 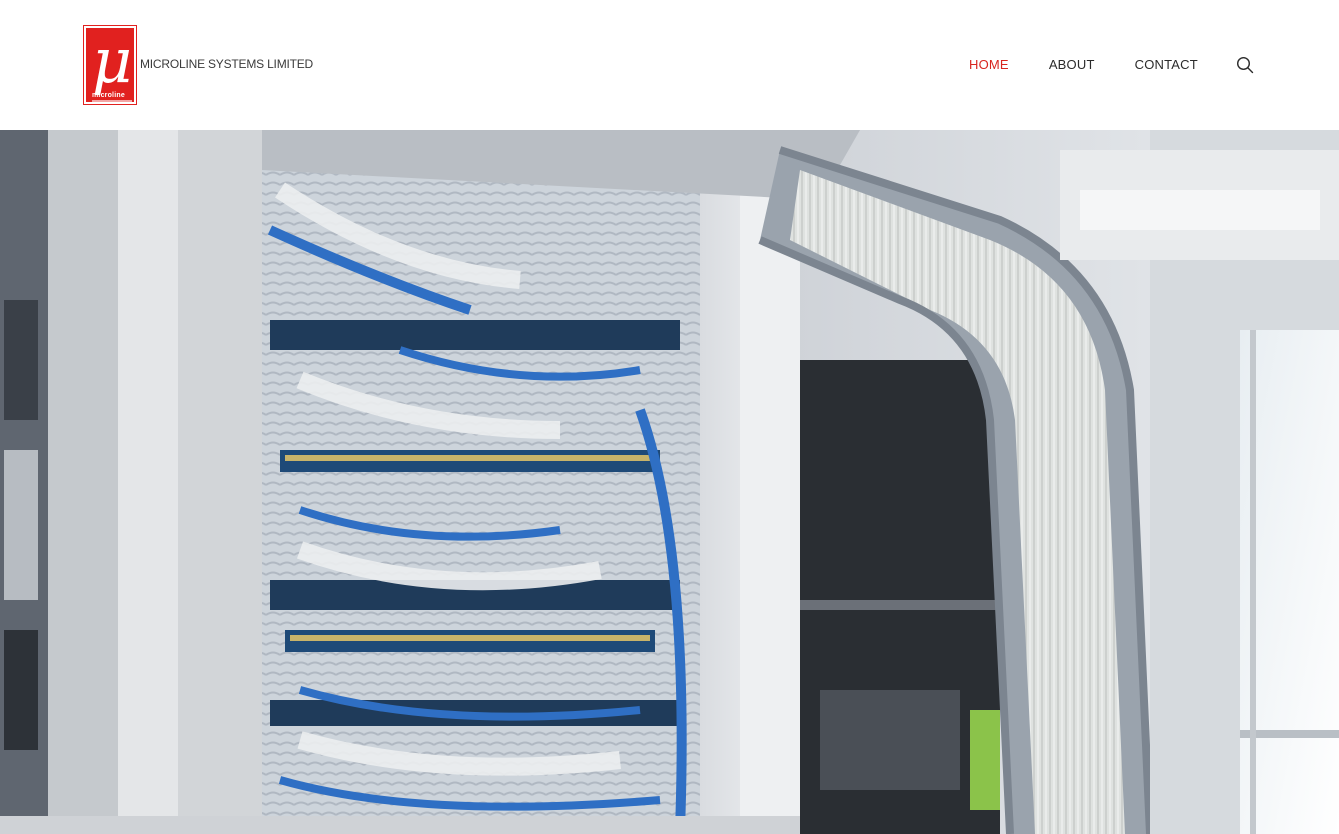 I want to click on main-nav: HOME ABOUT CONTACT, so click(x=1103, y=64).